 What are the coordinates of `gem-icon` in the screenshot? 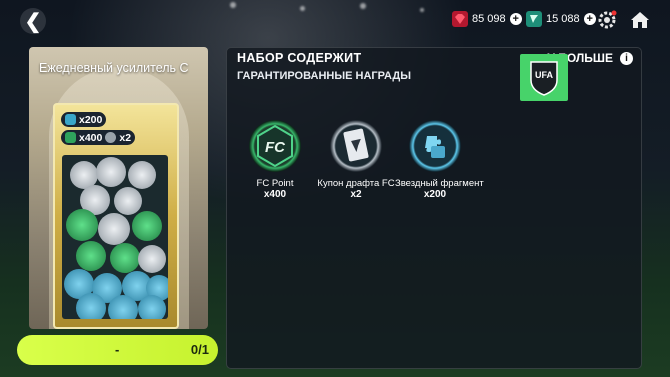 It's located at (460, 19).